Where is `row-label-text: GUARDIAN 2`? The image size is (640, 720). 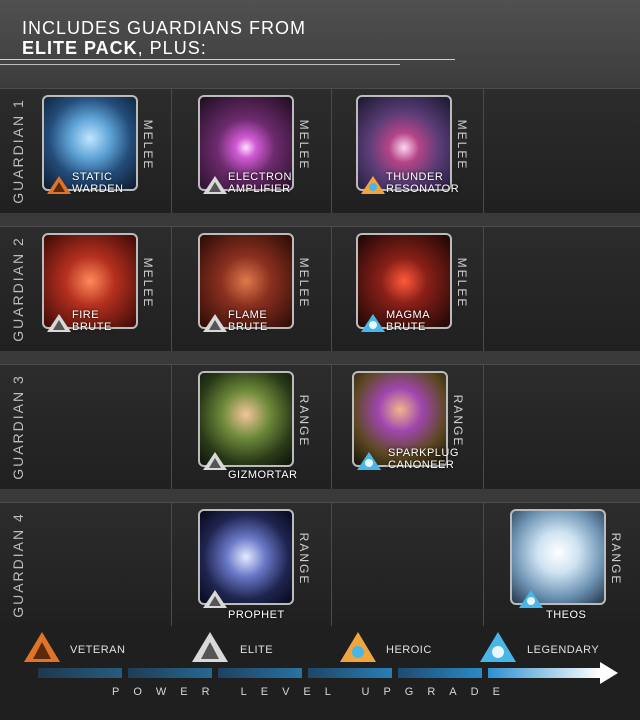
row-label-text: GUARDIAN 2 is located at coordinates (18, 289).